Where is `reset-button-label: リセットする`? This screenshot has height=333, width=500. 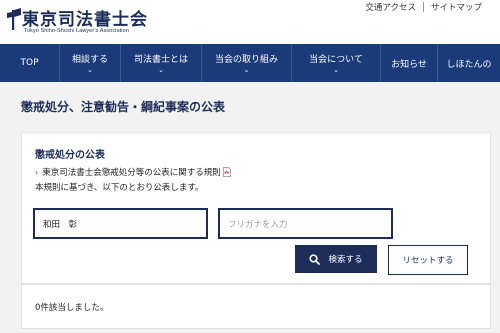
reset-button-label: リセットする is located at coordinates (428, 261).